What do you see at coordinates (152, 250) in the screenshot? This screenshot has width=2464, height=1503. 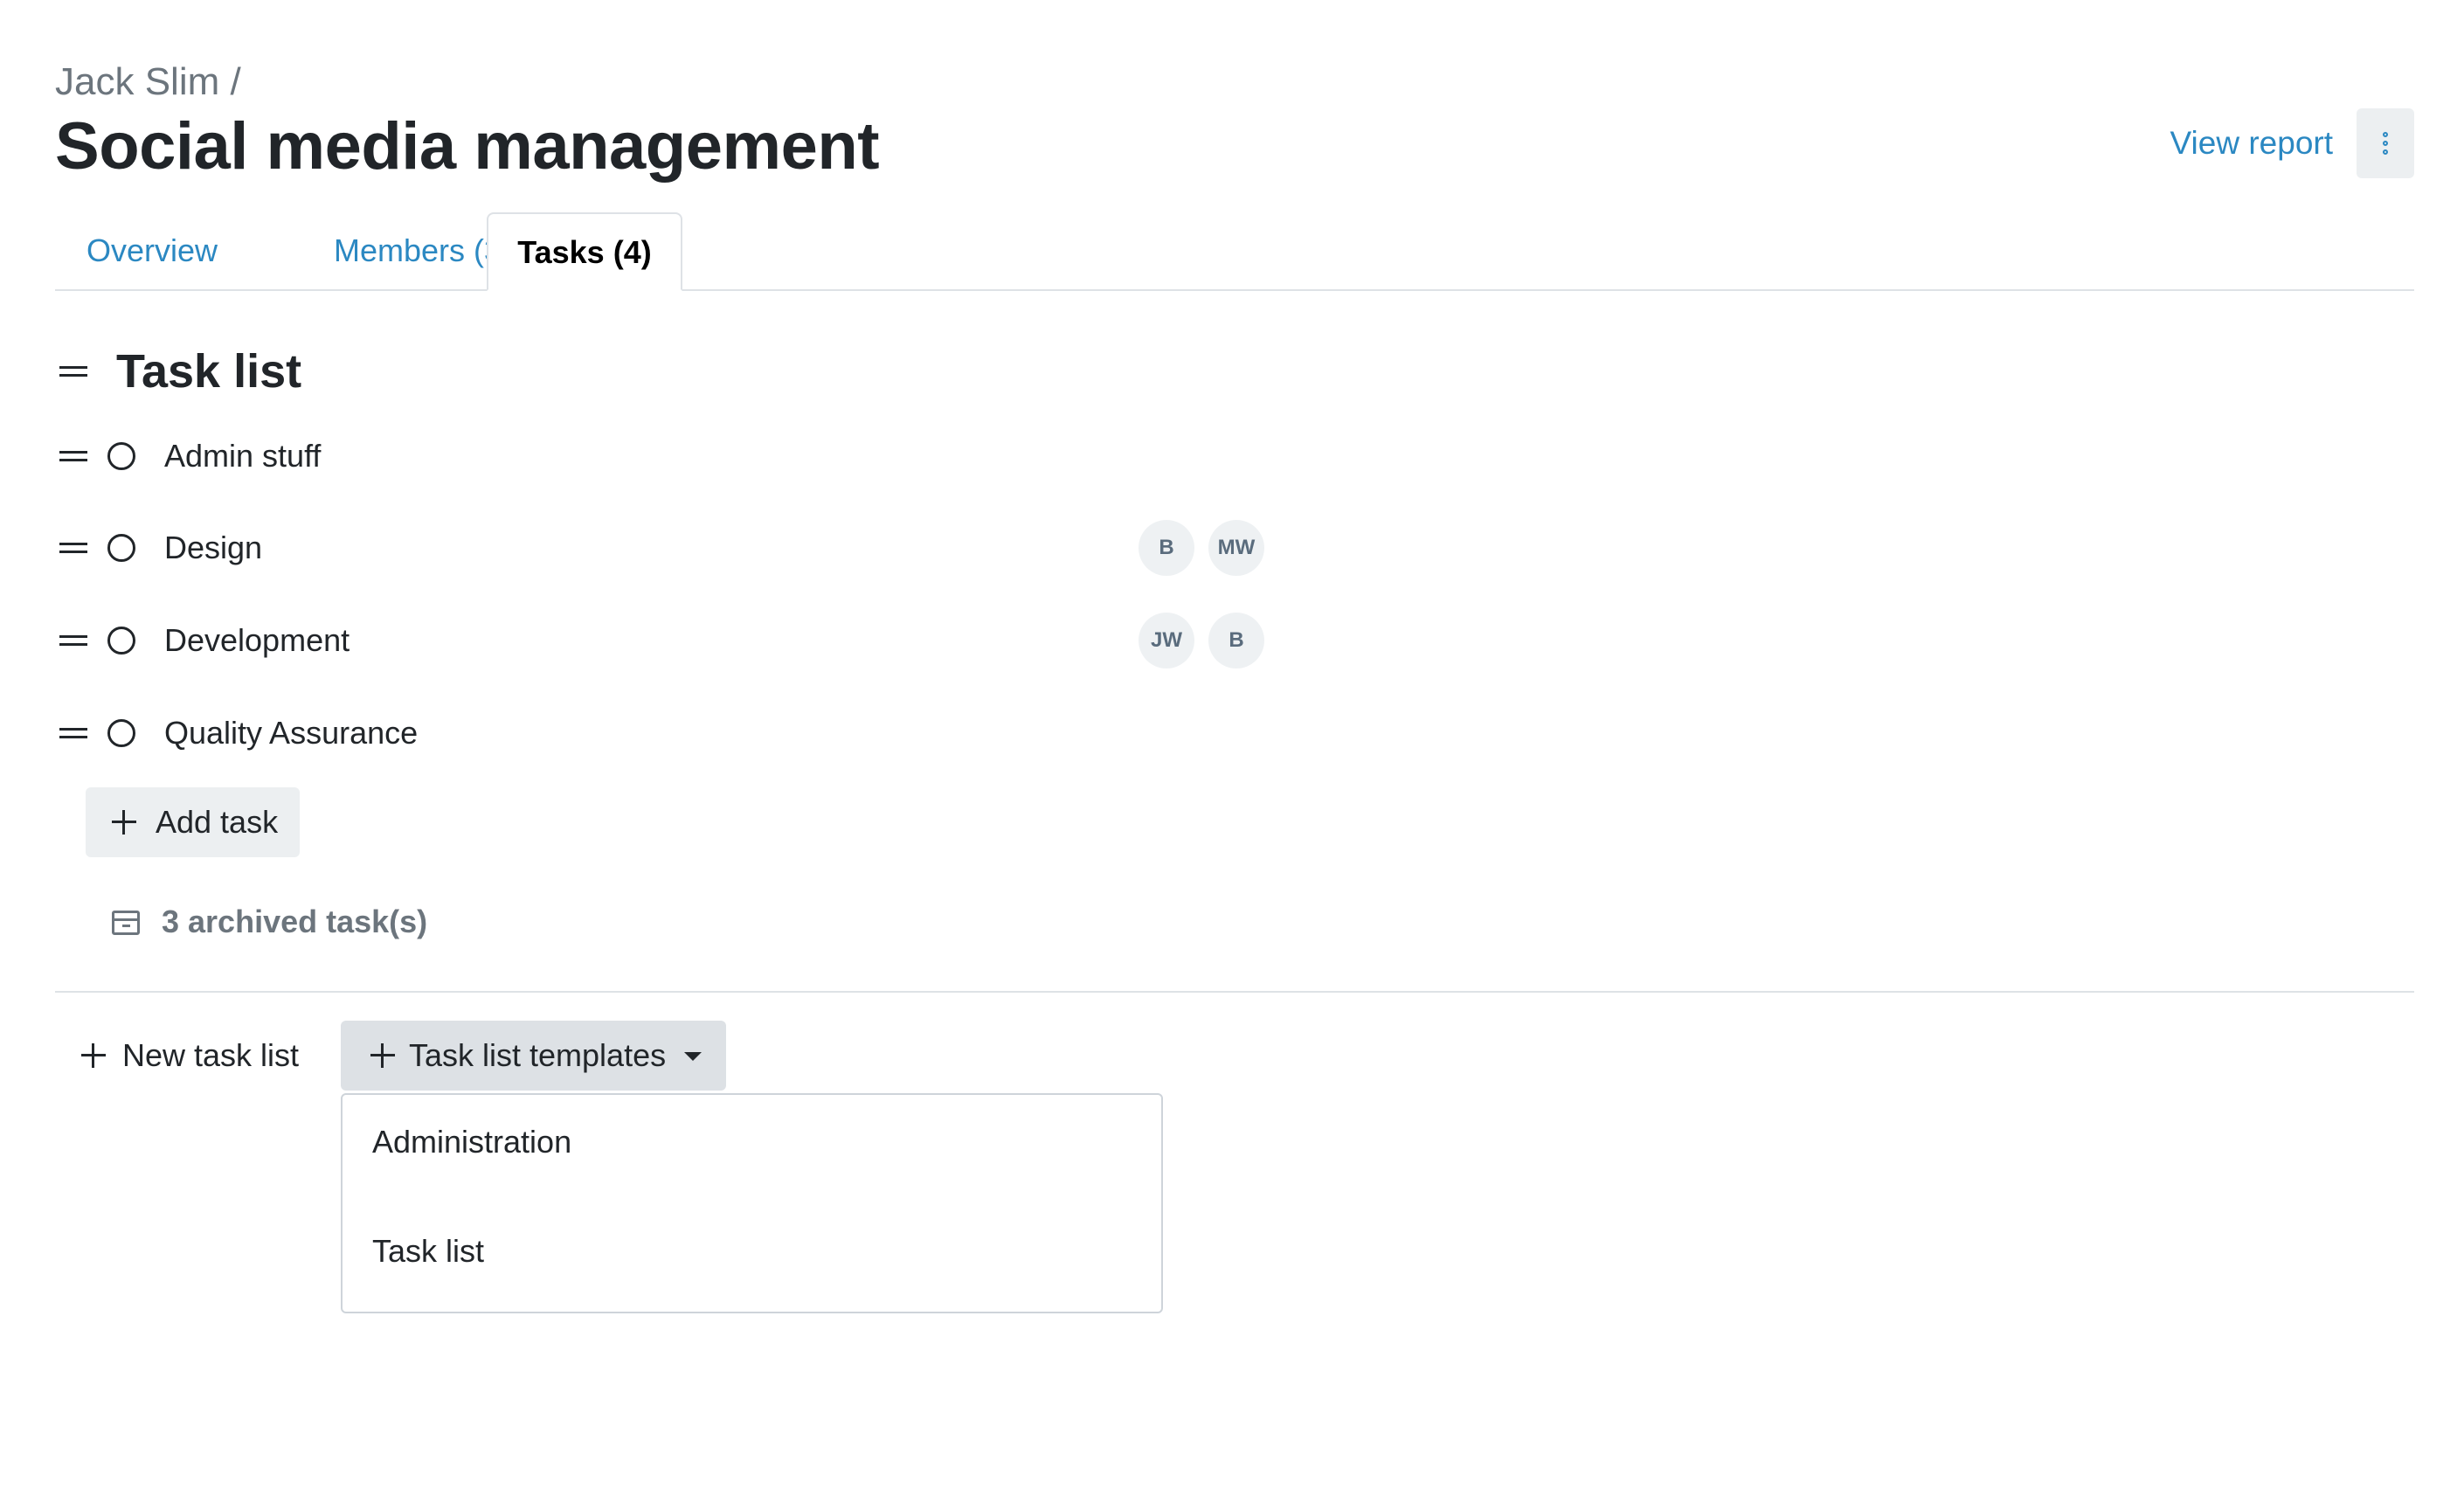 I see `tab-overview: Overview` at bounding box center [152, 250].